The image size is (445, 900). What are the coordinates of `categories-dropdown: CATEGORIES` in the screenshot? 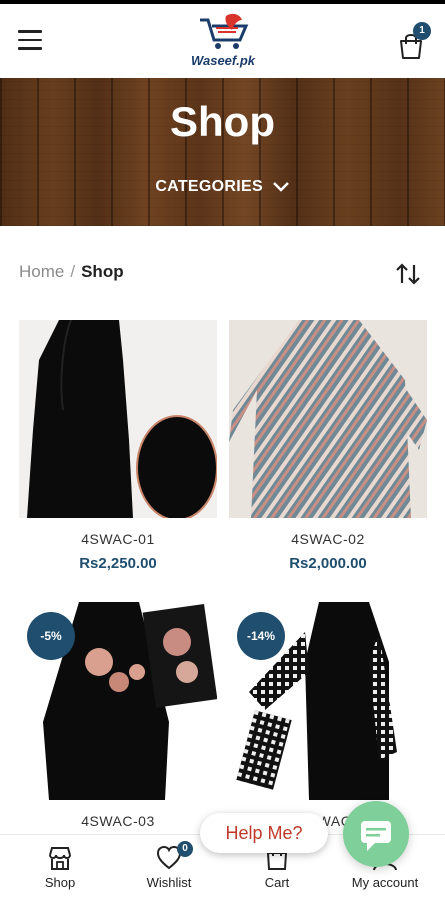 It's located at (222, 187).